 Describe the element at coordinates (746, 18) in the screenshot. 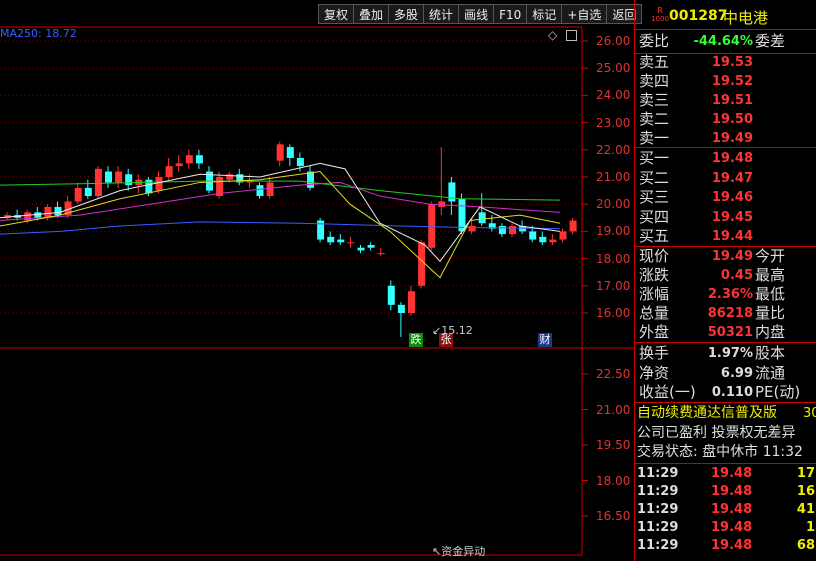

I see `stock-name: 中电港` at that location.